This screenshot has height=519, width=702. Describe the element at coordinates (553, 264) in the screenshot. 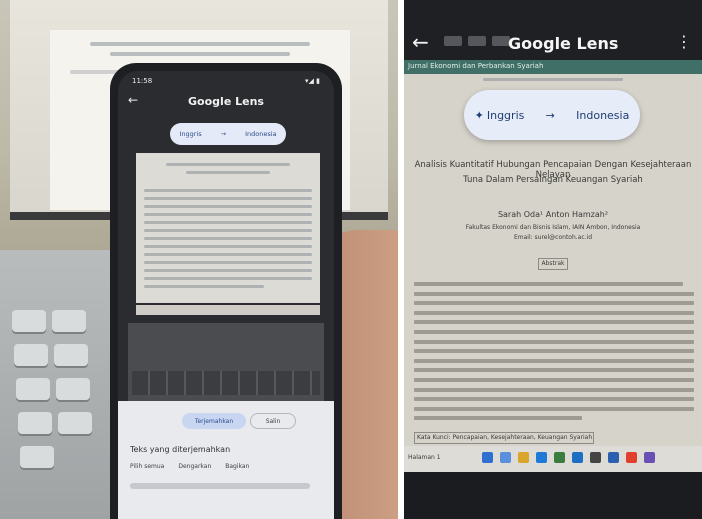

I see `abstract-heading: Abstrak` at that location.